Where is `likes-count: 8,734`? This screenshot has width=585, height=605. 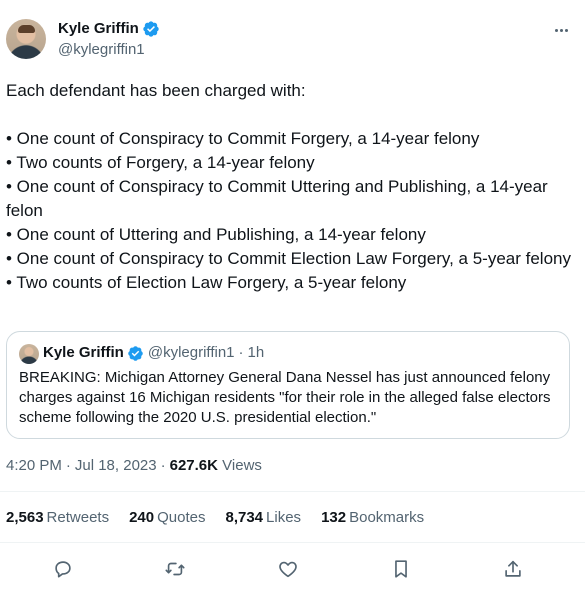
likes-count: 8,734 is located at coordinates (244, 517).